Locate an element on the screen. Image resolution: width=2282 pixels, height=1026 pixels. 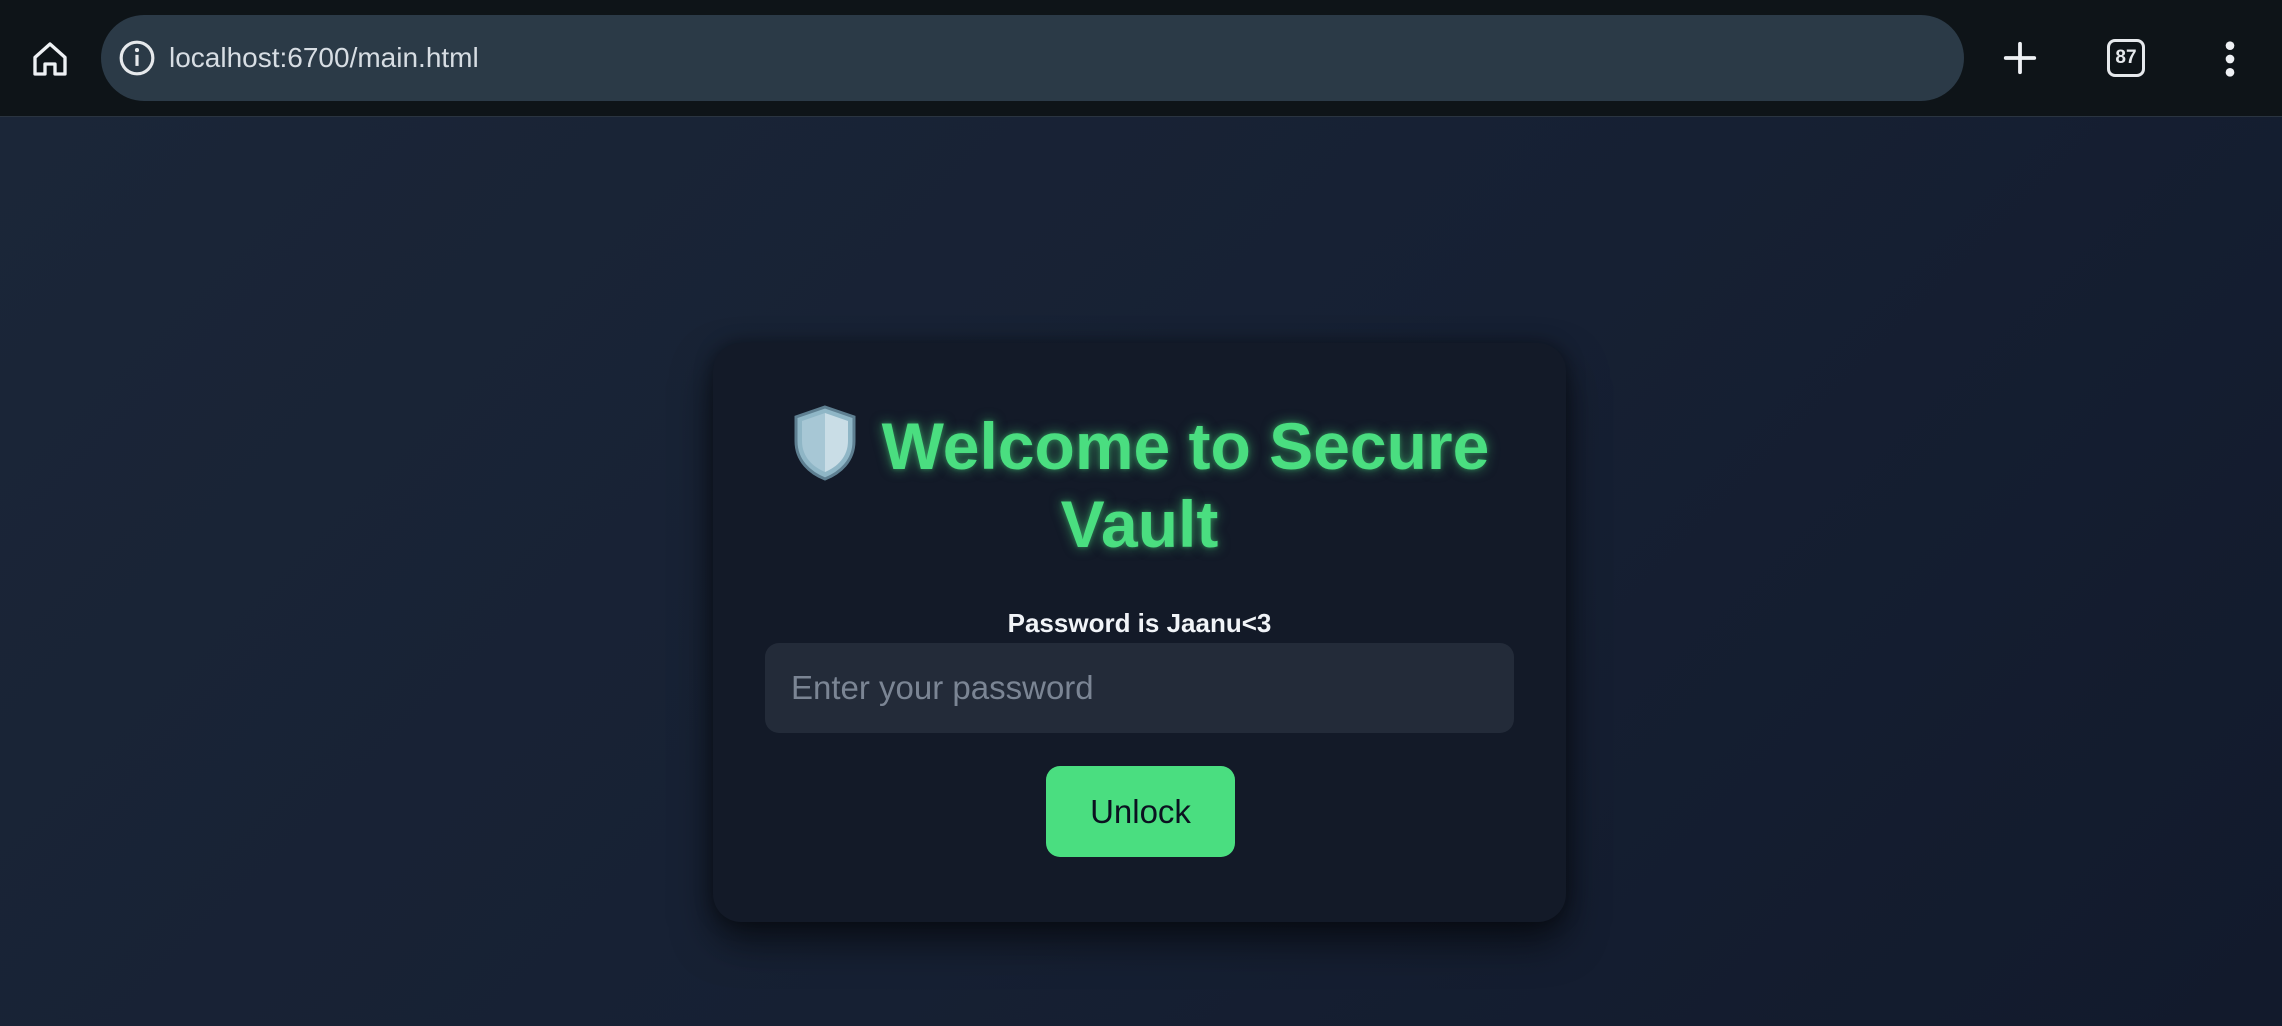
home-icon is located at coordinates (50, 59).